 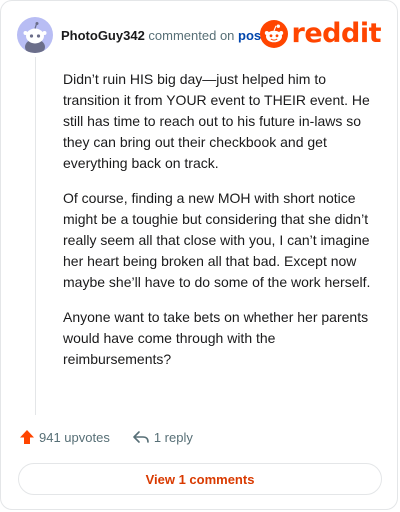 I want to click on action-text: commented on, so click(x=191, y=35).